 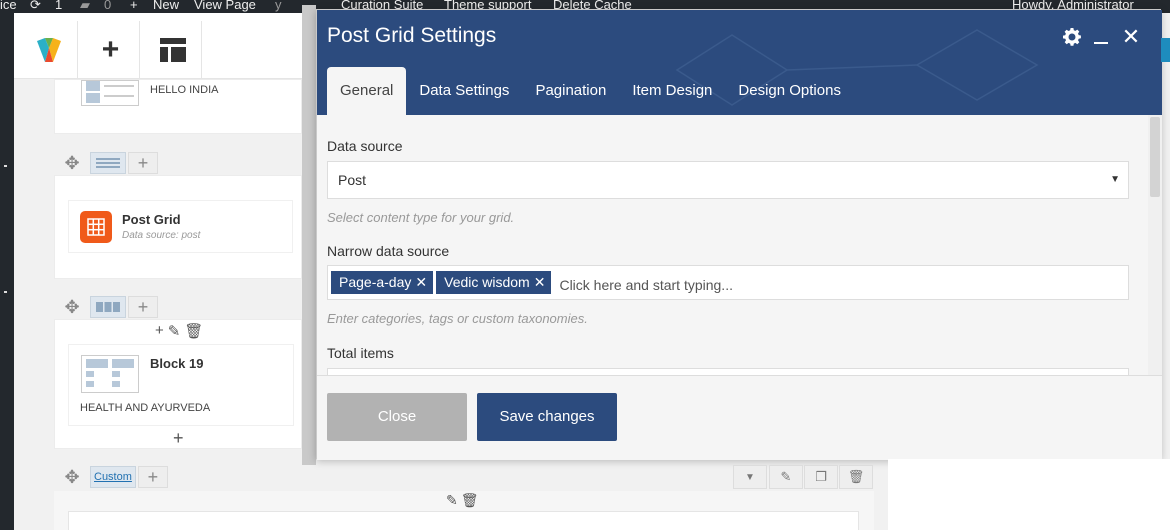 I want to click on tag-chip: Vedic wisdom ✕, so click(x=494, y=282).